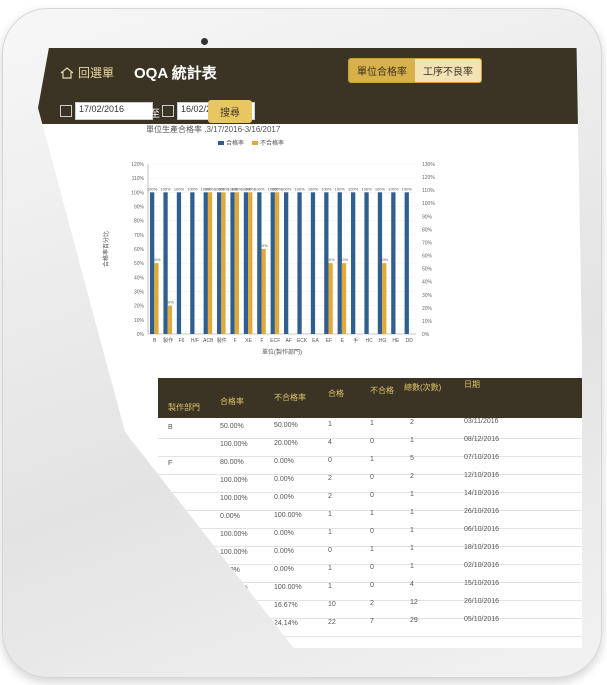 The image size is (607, 685). What do you see at coordinates (204, 41) in the screenshot?
I see `camera-icon` at bounding box center [204, 41].